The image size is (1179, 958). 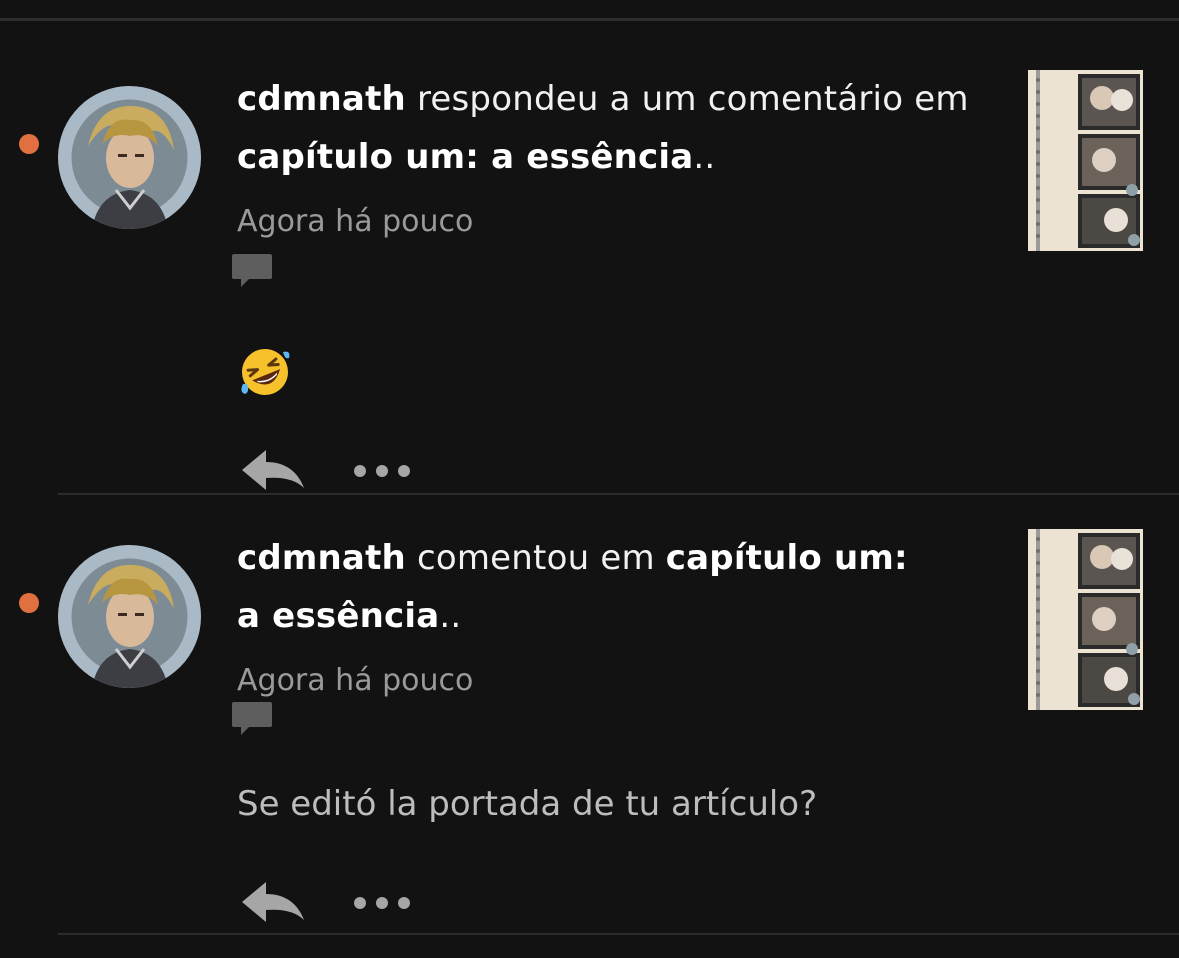 I want to click on more-options-icon, so click(x=382, y=903).